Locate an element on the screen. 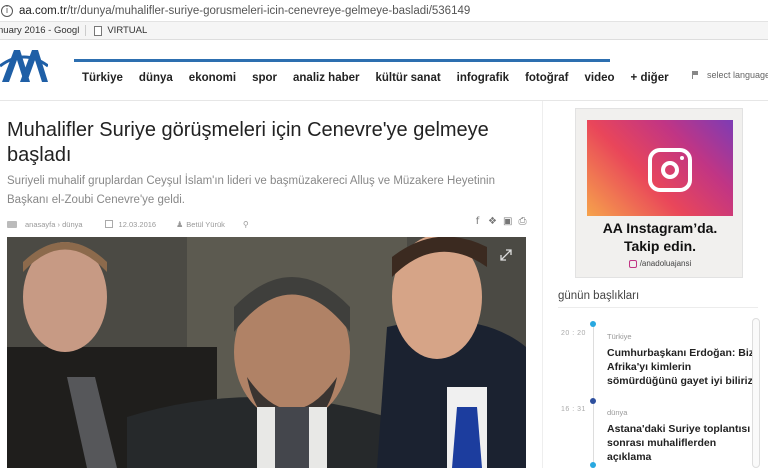  breadcrumb: anasayfa › dünya is located at coordinates (54, 224).